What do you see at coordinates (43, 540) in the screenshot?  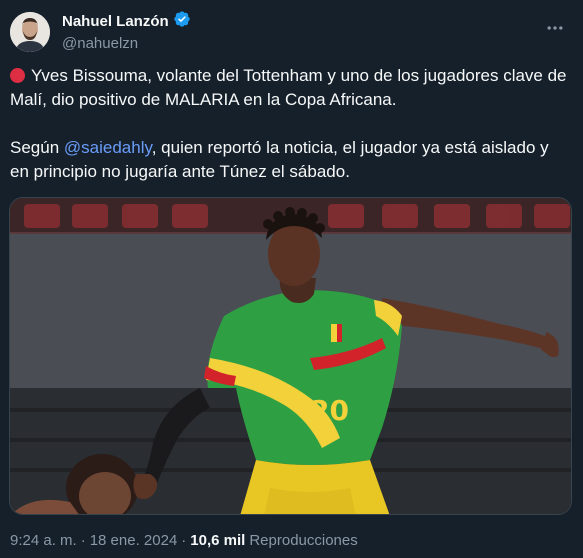 I see `tweet-time: 9:24 a. m.` at bounding box center [43, 540].